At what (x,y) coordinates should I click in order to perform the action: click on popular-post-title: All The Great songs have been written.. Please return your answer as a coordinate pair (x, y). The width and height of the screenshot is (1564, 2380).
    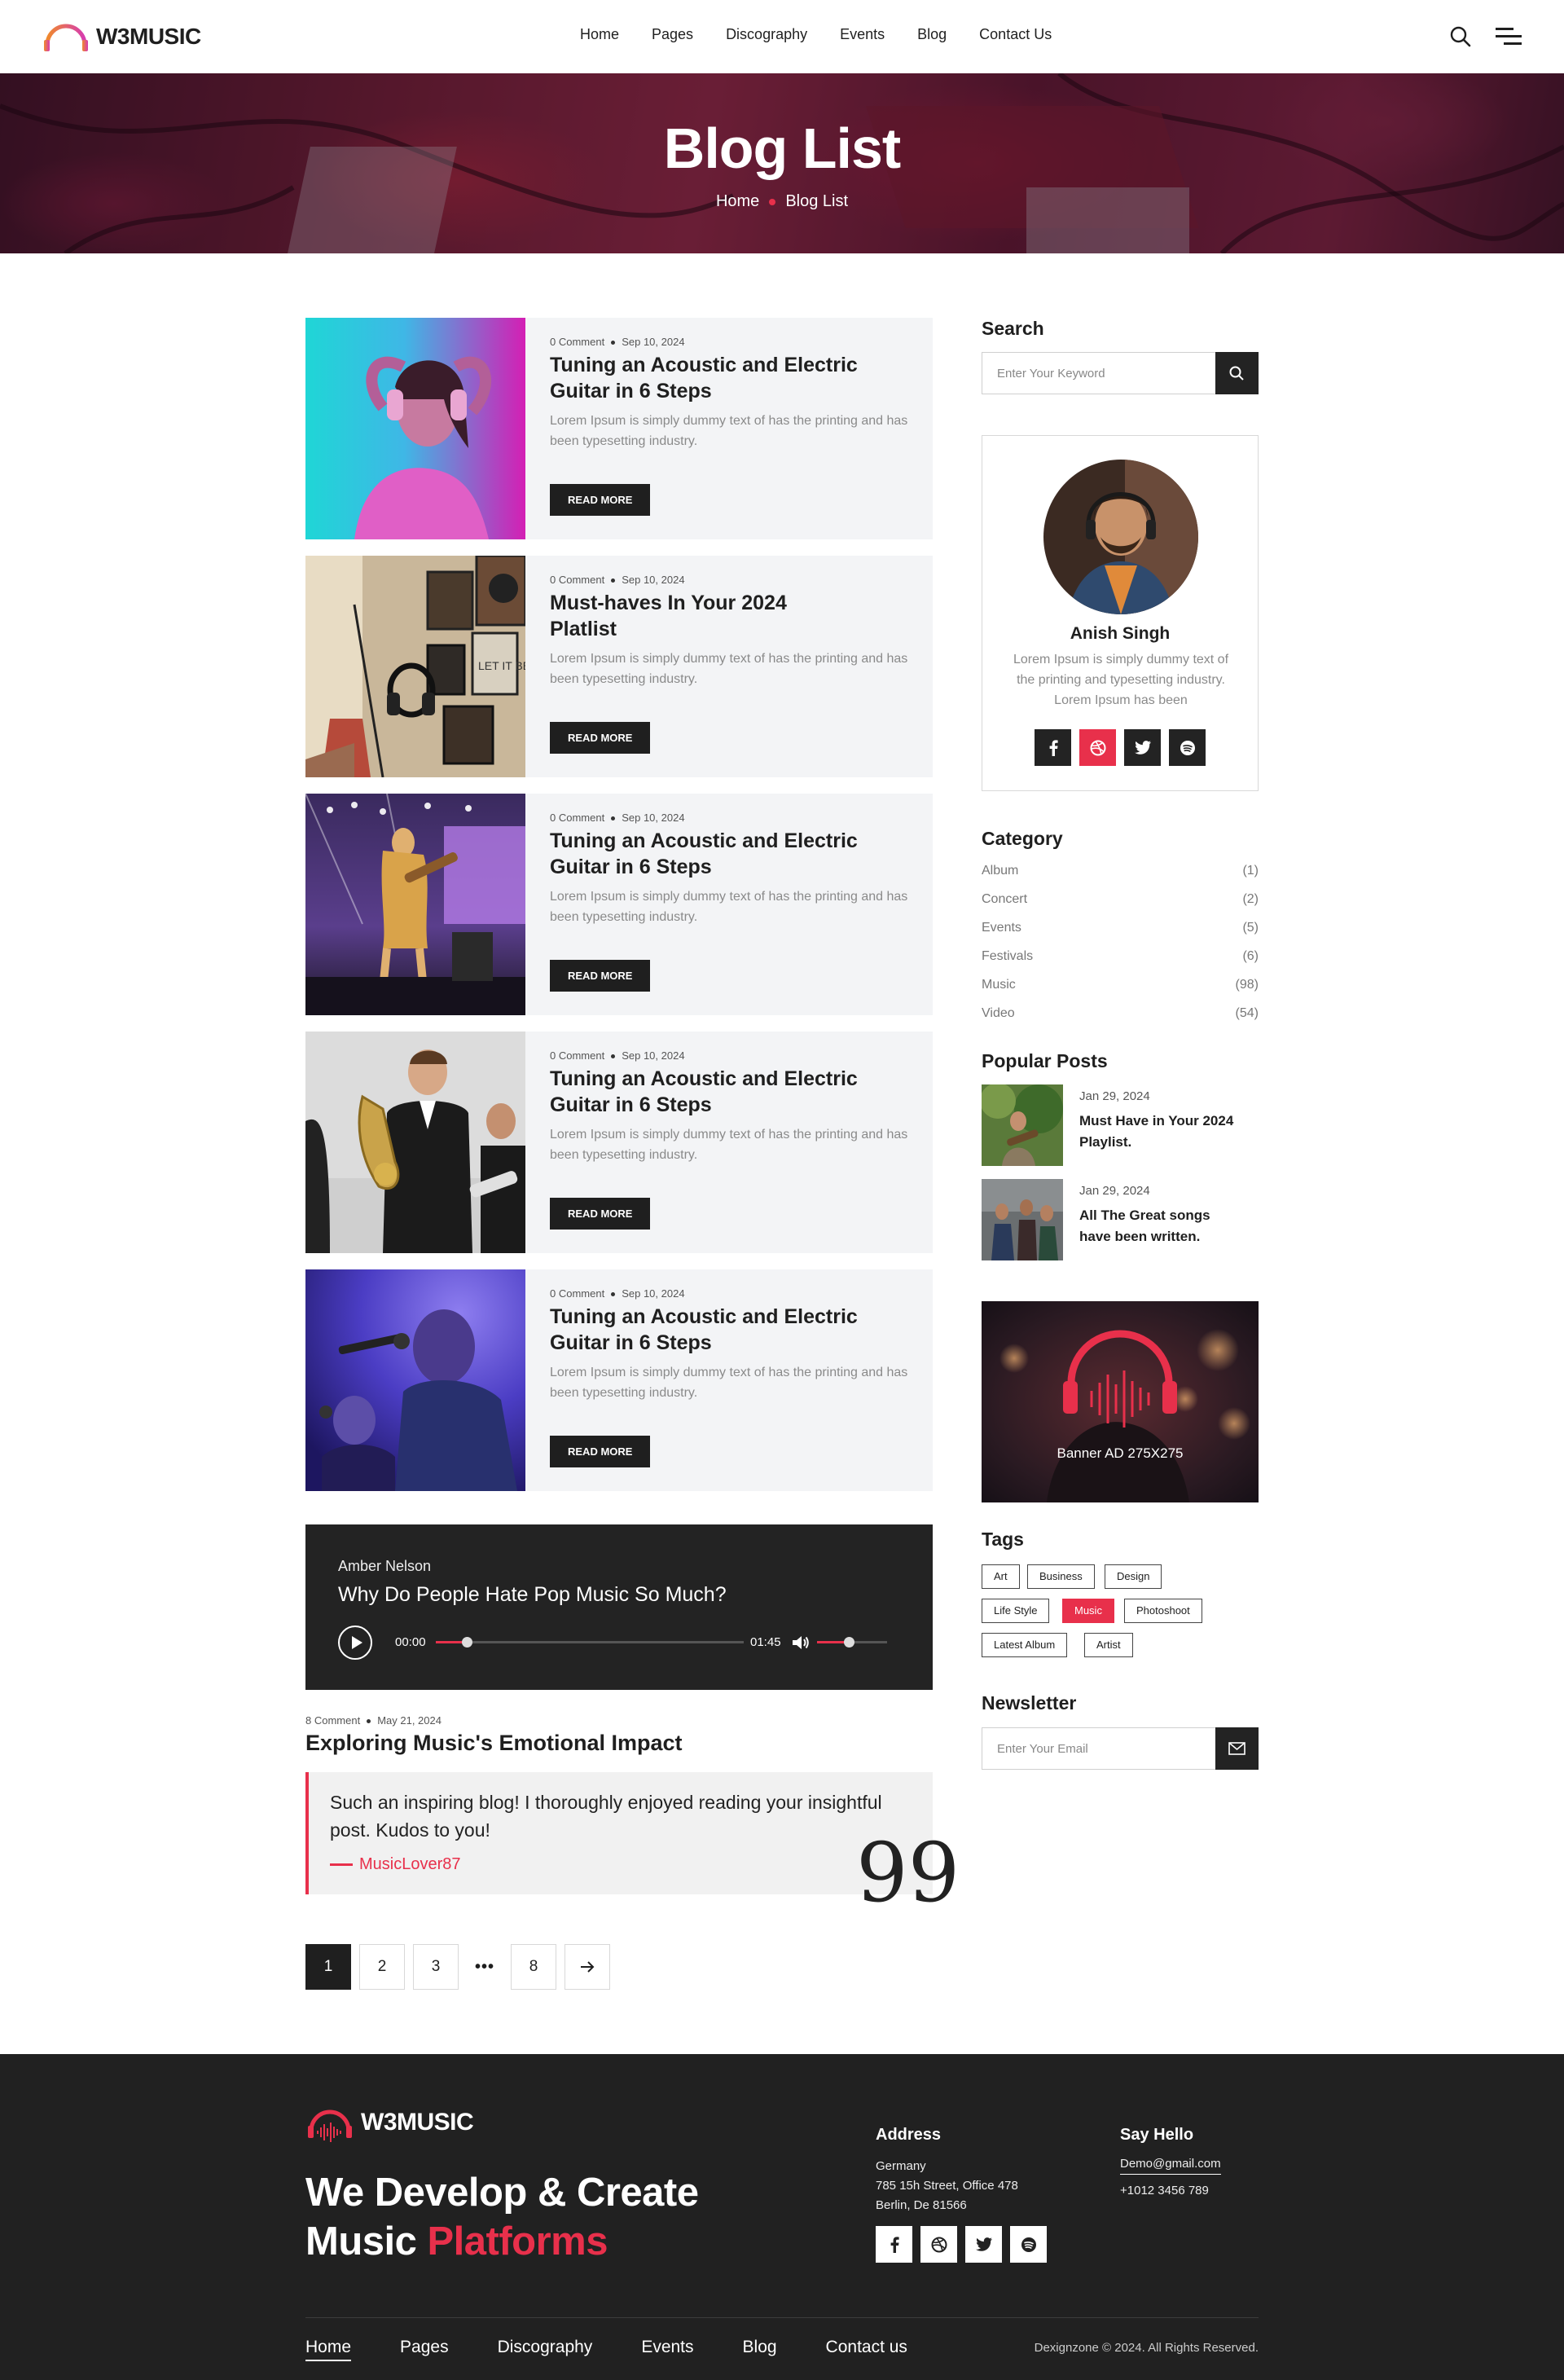
    Looking at the image, I should click on (1160, 1226).